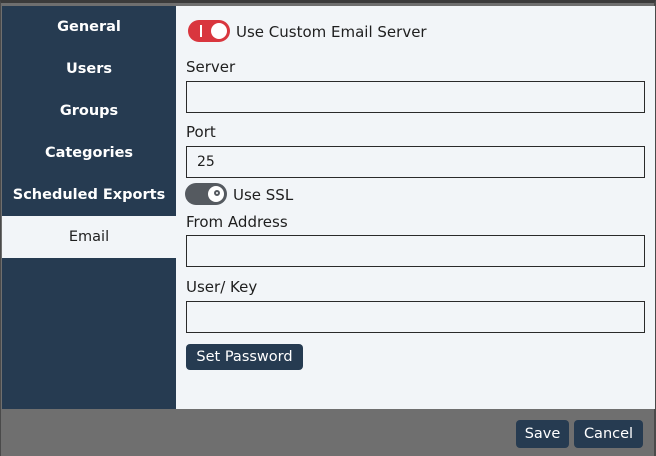  What do you see at coordinates (89, 153) in the screenshot?
I see `sidebar-item-categories: Categories` at bounding box center [89, 153].